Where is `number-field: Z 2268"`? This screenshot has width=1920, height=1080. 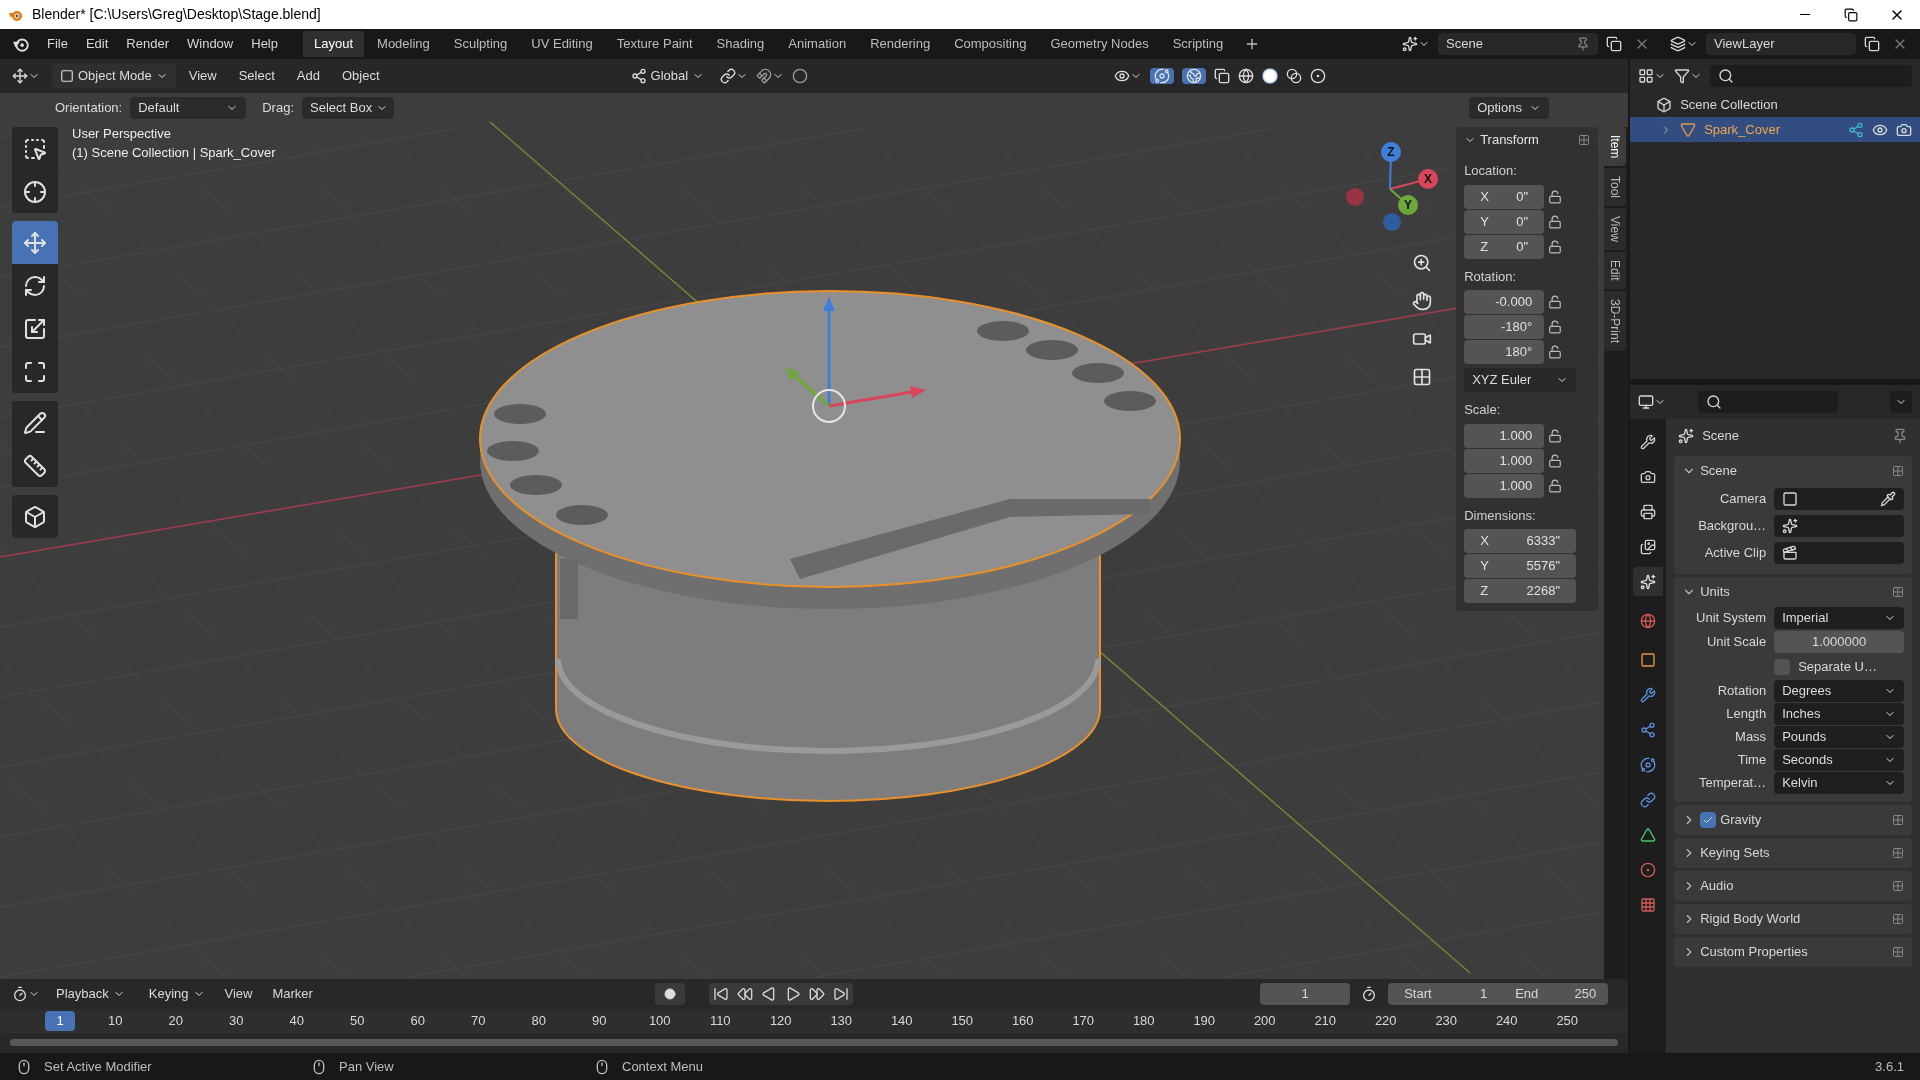
number-field: Z 2268" is located at coordinates (1520, 591).